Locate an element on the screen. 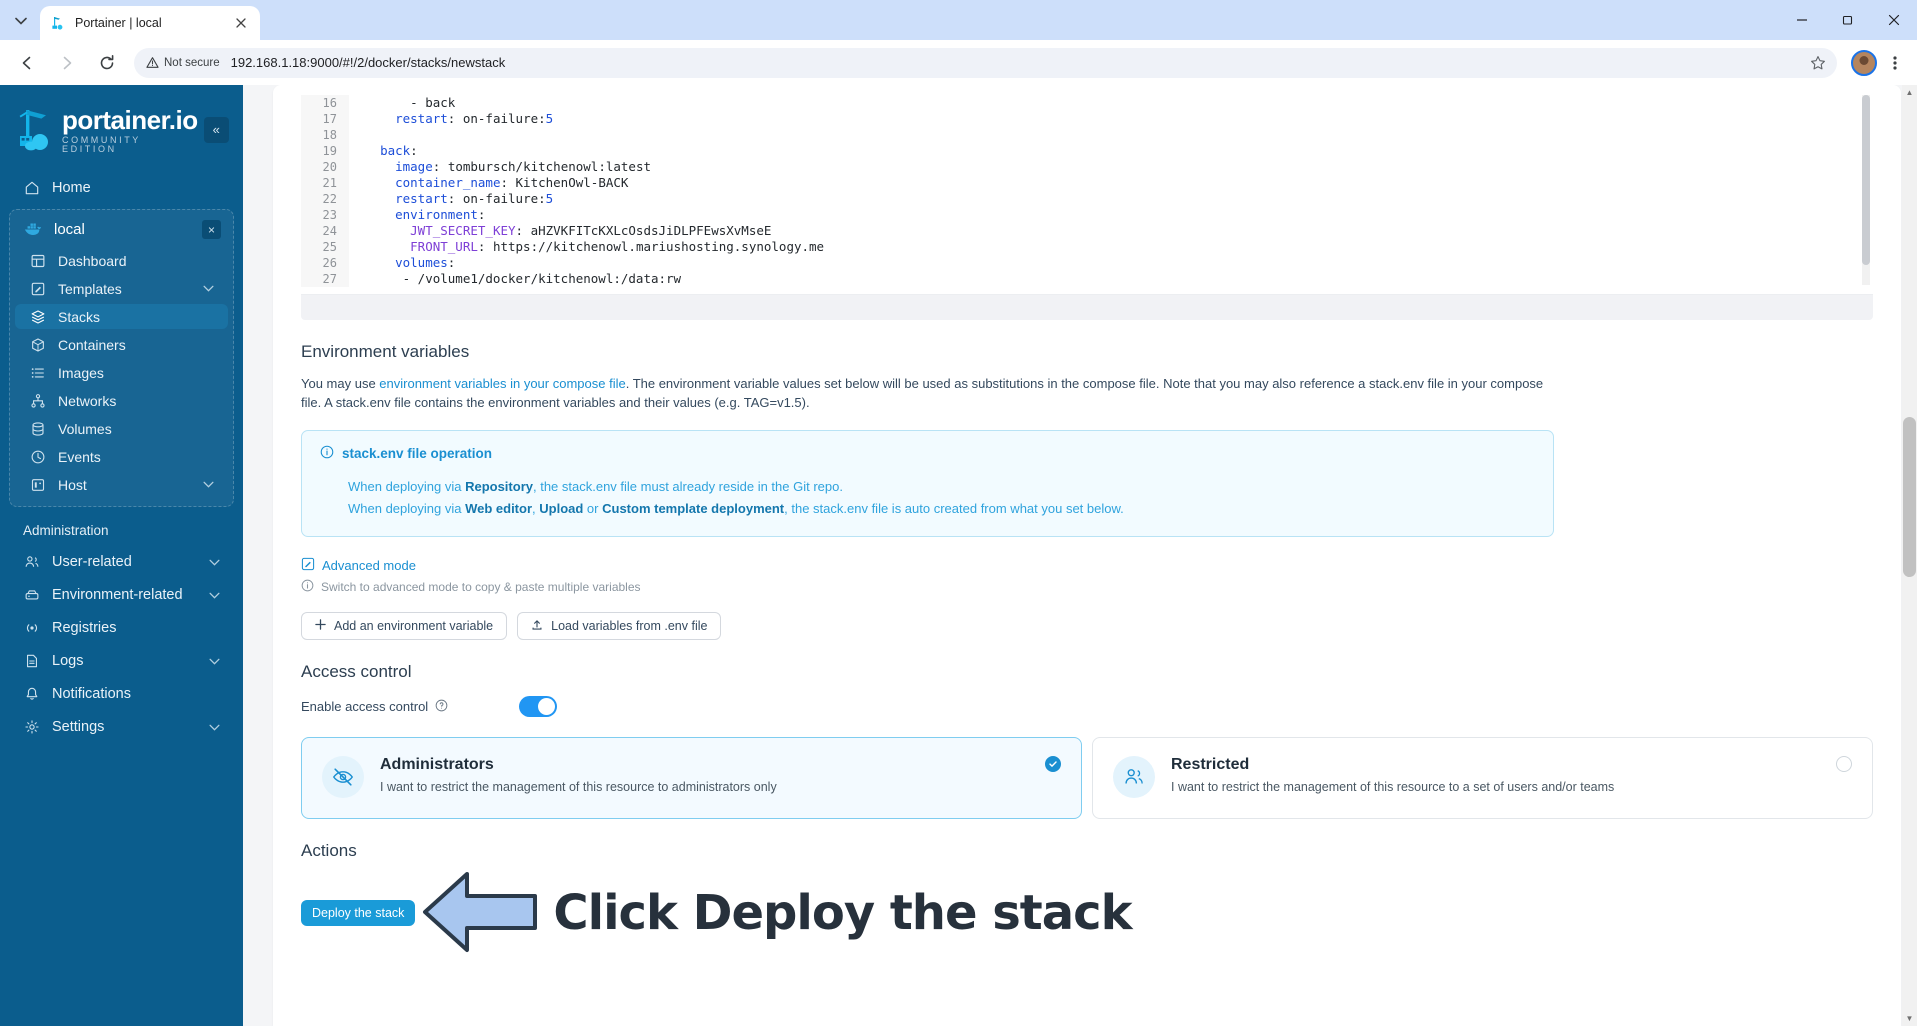 The height and width of the screenshot is (1026, 1917). sidebar-item-label: Networks is located at coordinates (87, 400).